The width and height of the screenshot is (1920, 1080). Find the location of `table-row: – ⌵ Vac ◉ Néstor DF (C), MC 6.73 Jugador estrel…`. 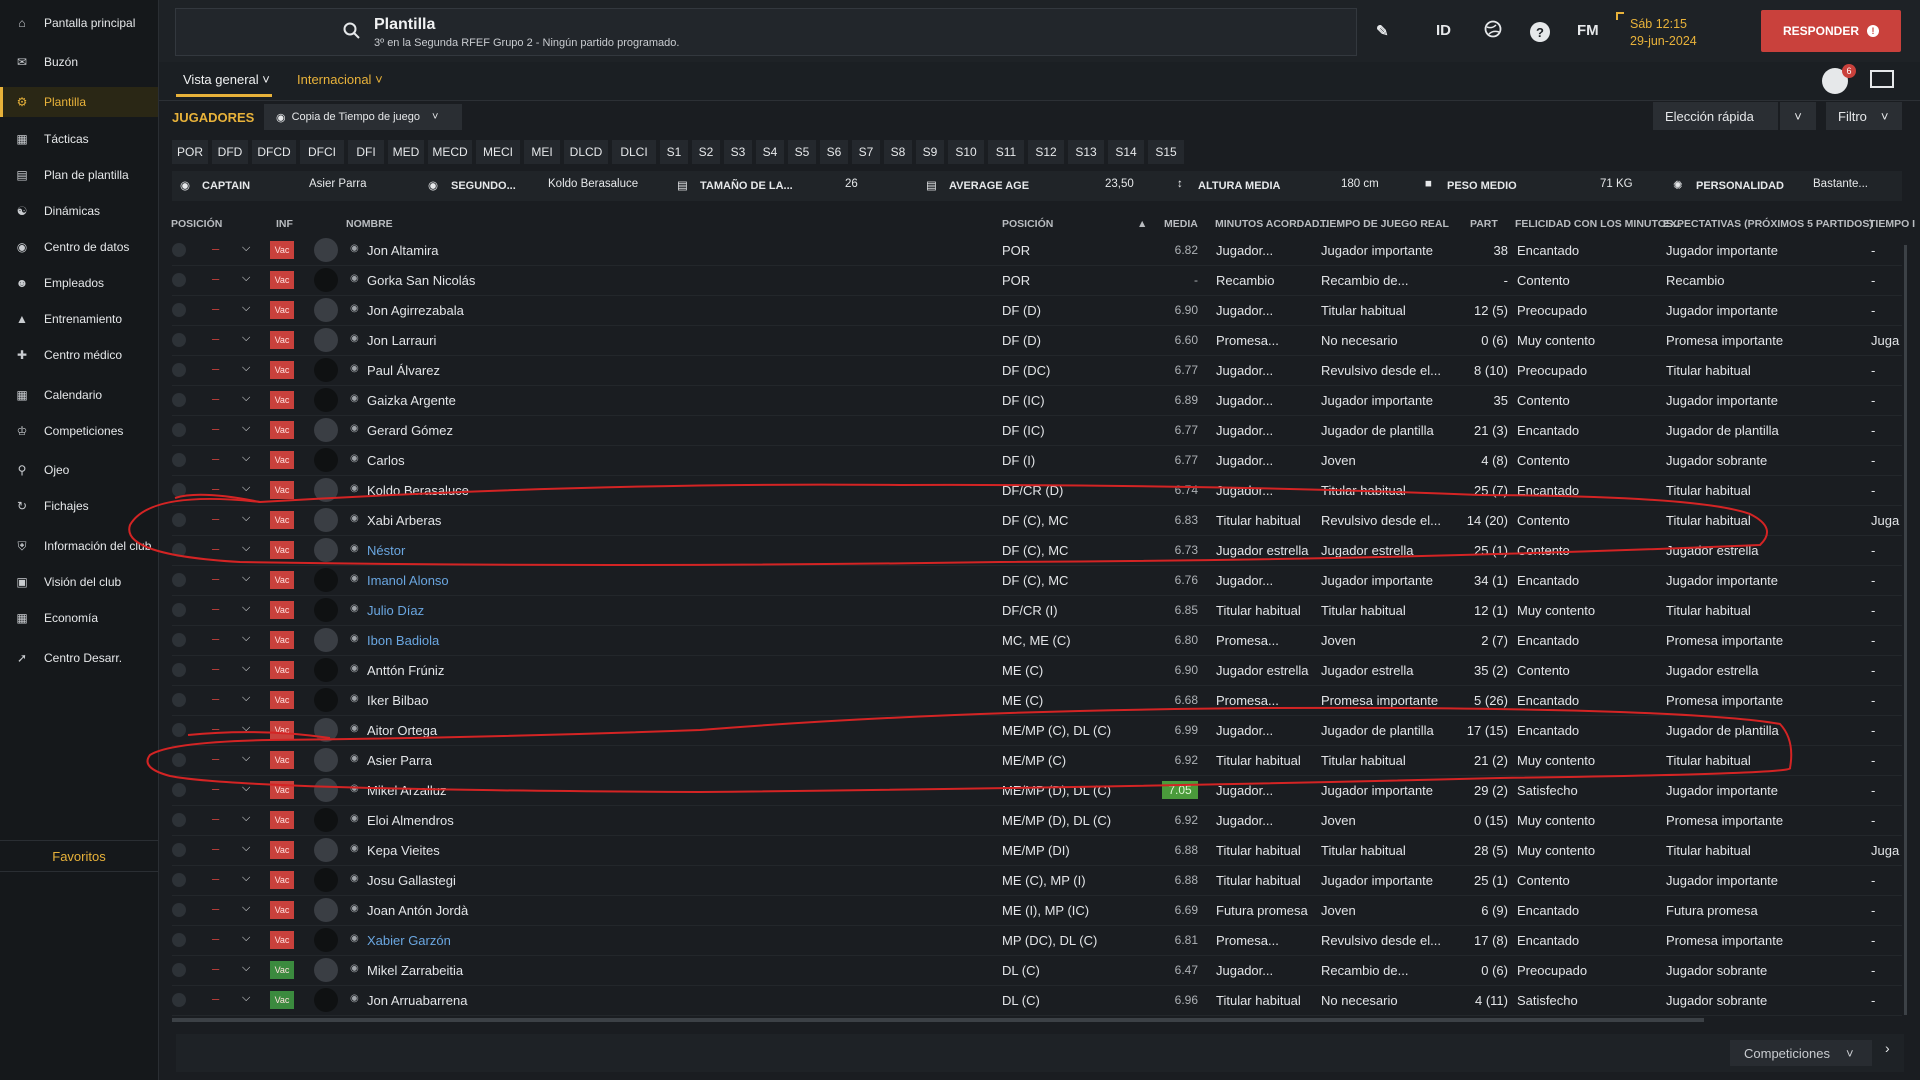

table-row: – ⌵ Vac ◉ Néstor DF (C), MC 6.73 Jugador estrel… is located at coordinates (1037, 550).